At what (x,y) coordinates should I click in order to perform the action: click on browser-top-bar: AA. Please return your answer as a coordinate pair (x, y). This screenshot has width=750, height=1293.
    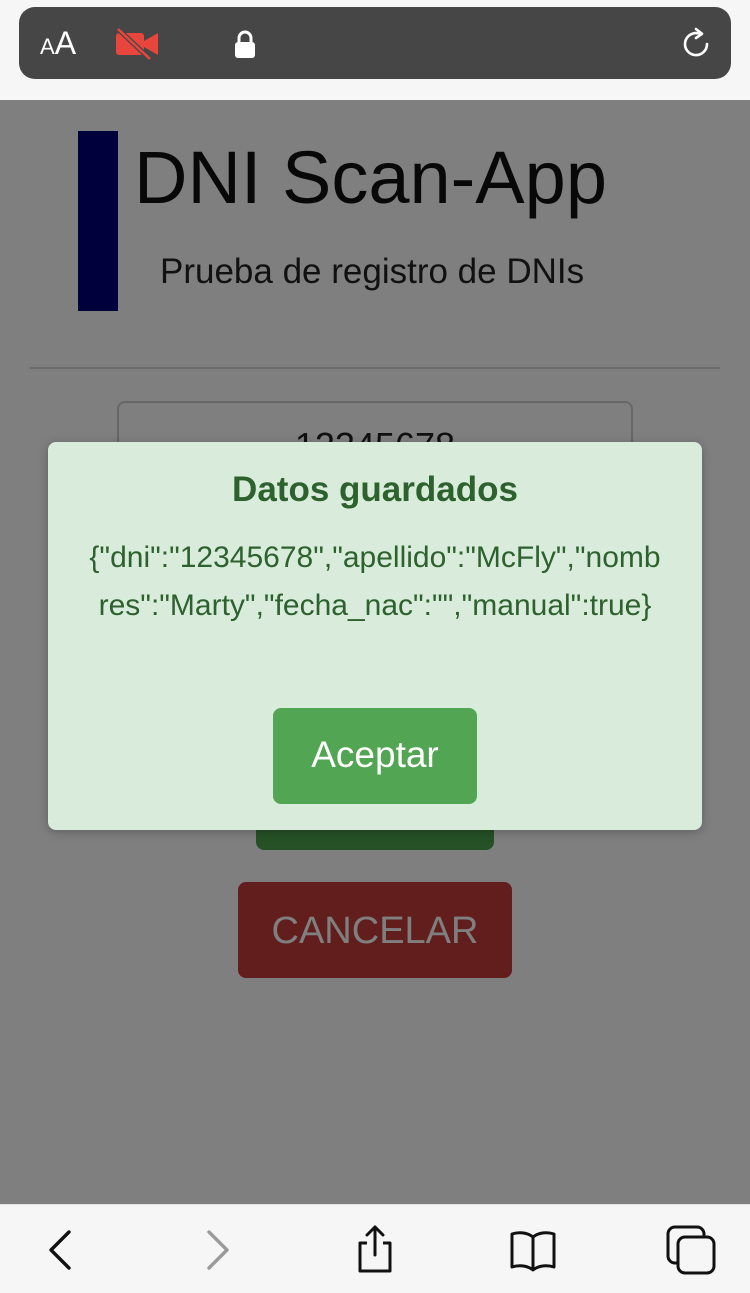
    Looking at the image, I should click on (375, 50).